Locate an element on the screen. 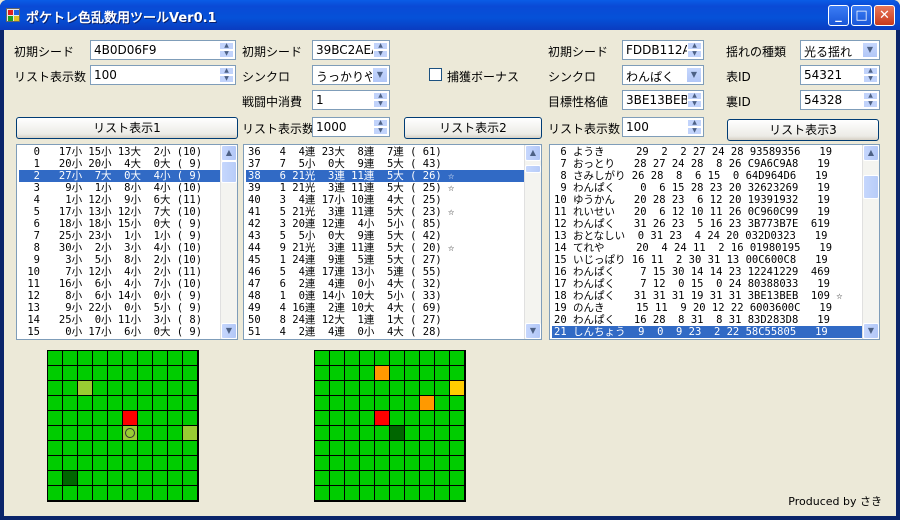  list-item: 49 4 16連 2連 10大 4大 ( 69) is located at coordinates (385, 308).